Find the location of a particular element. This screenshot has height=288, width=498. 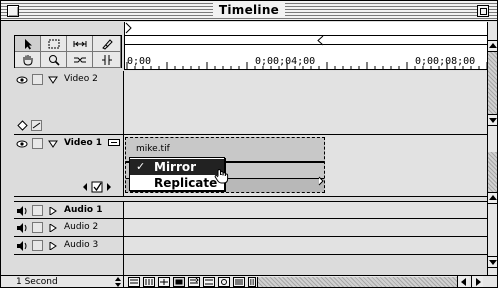

work-area-bar is located at coordinates (311, 40).